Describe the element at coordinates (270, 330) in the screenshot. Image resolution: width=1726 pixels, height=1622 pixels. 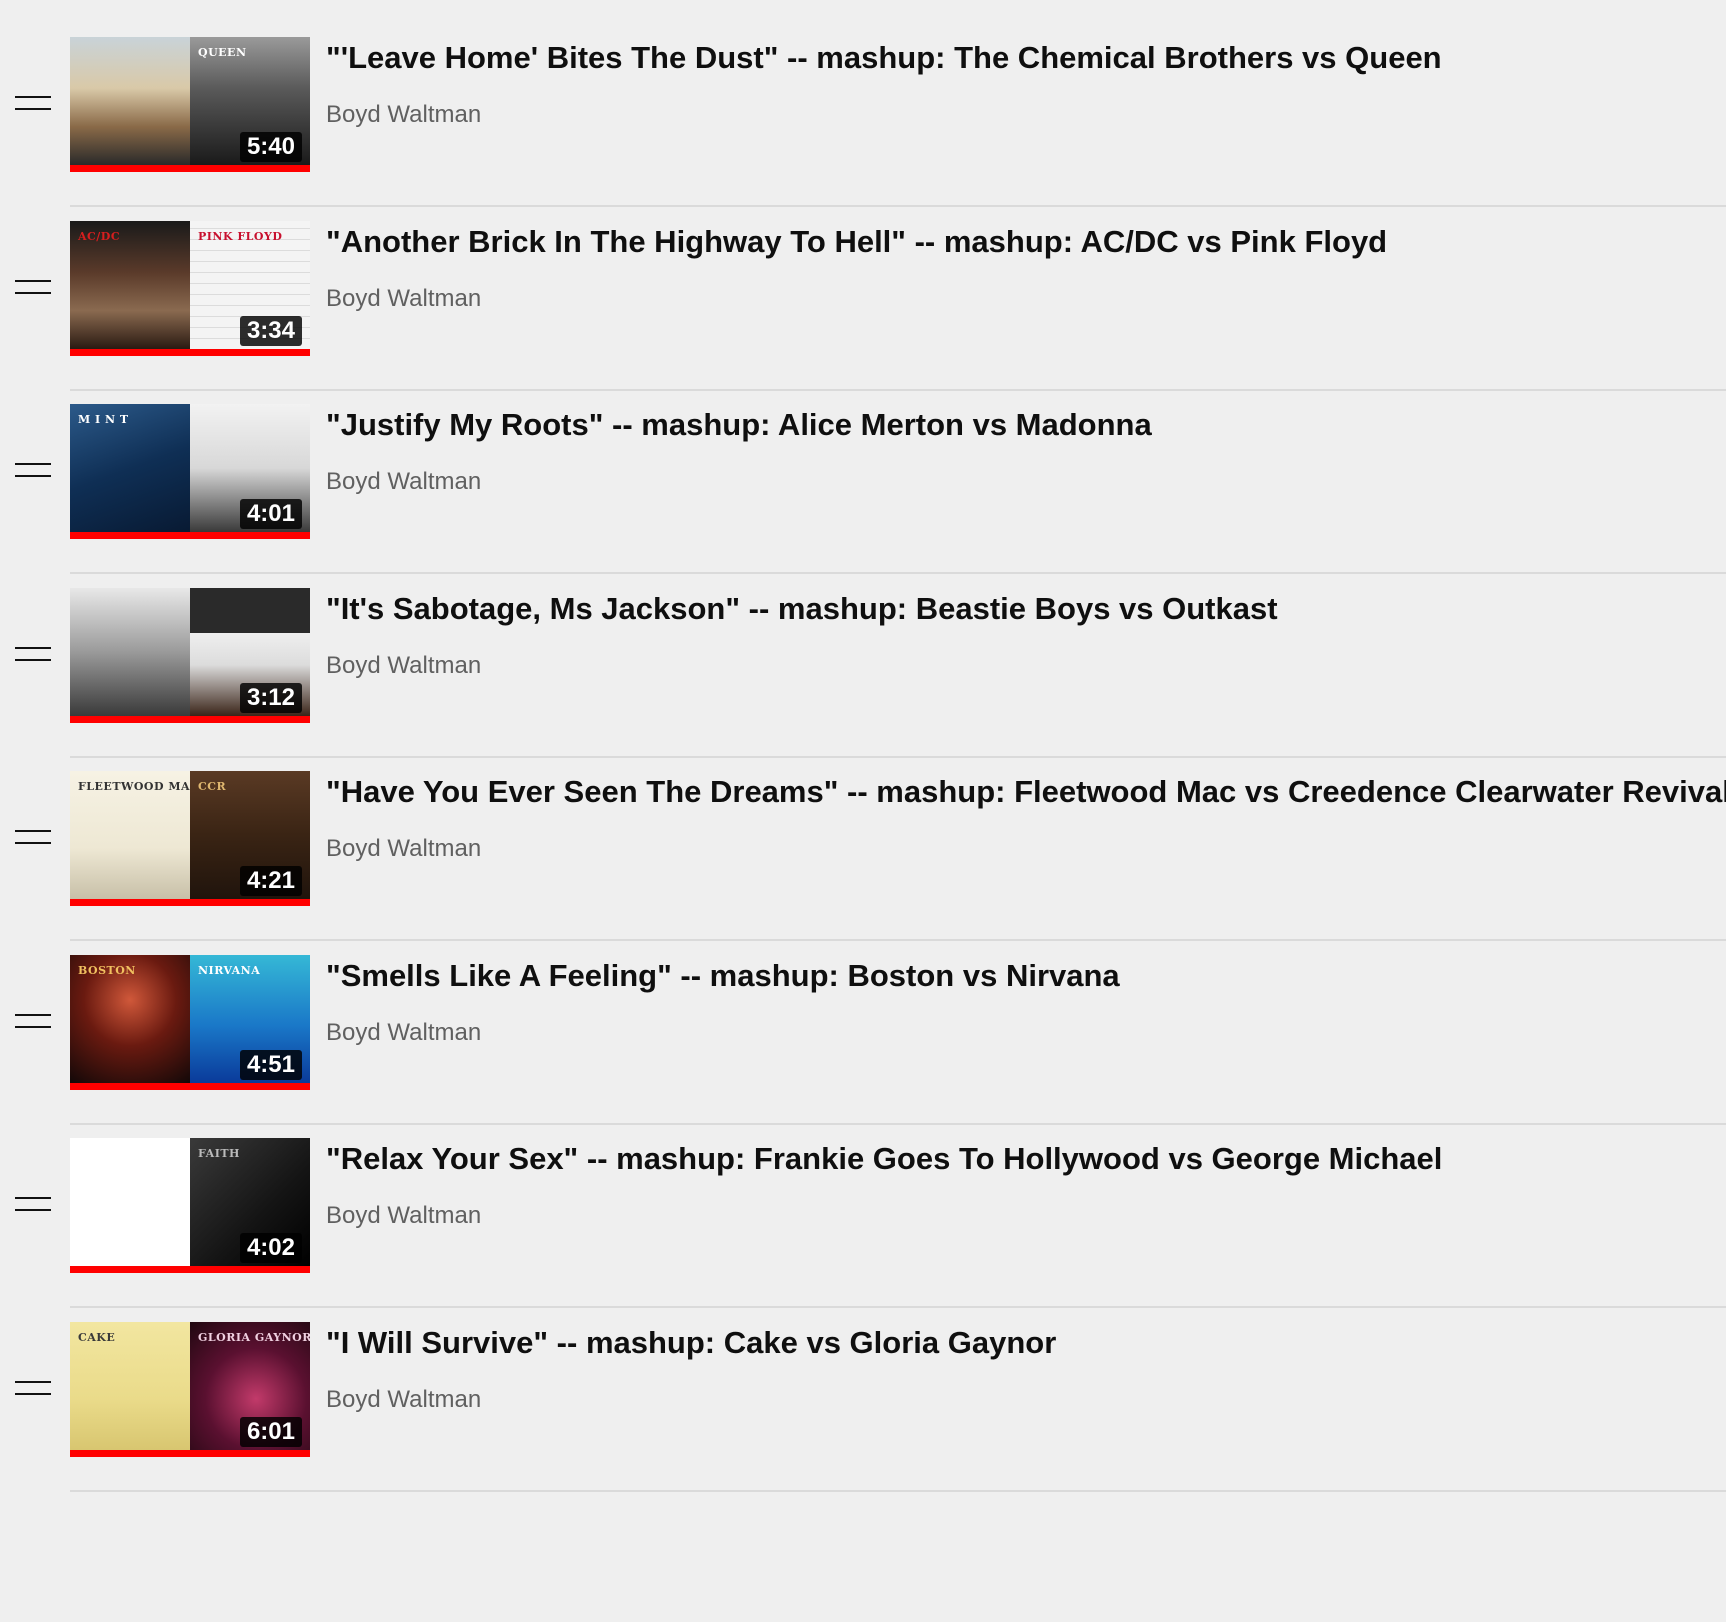
I see `duration-badge: 3:34` at that location.